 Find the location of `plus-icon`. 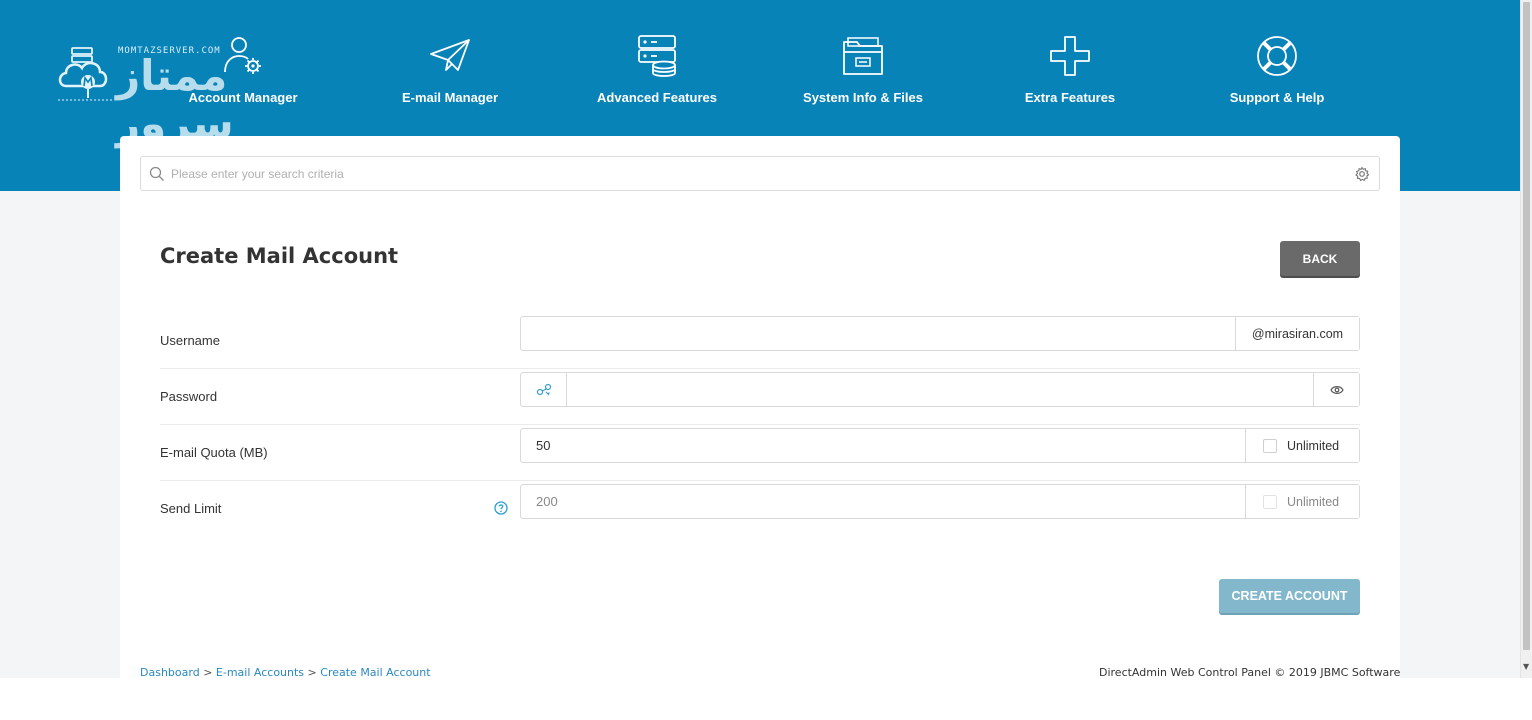

plus-icon is located at coordinates (1070, 56).